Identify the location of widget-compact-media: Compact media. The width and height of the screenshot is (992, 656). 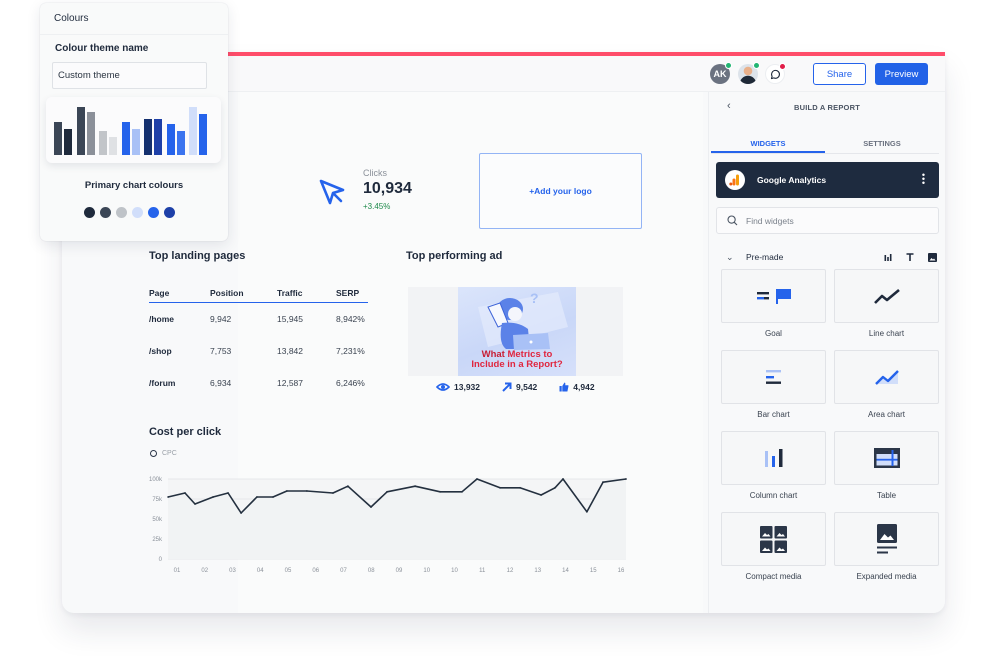
(773, 552).